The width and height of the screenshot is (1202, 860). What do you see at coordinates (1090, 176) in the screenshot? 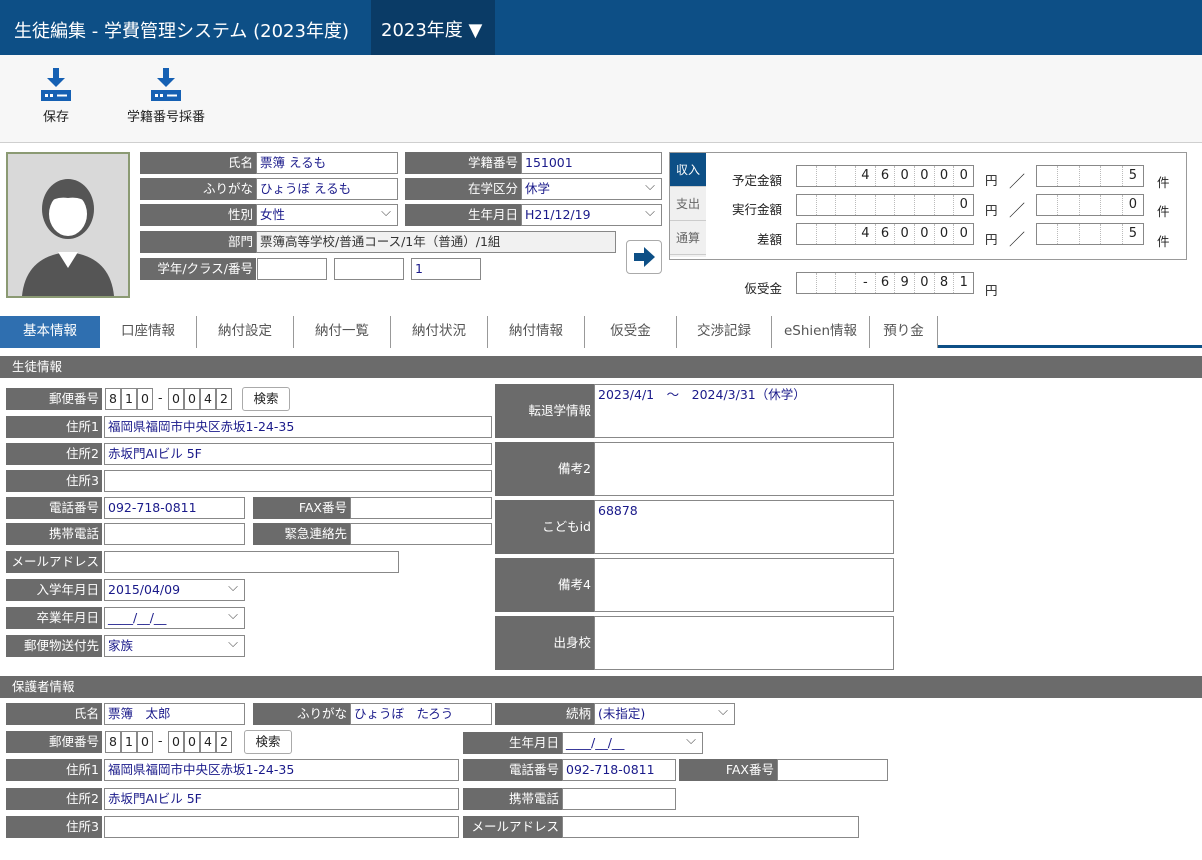
I see `planned-count: 5` at bounding box center [1090, 176].